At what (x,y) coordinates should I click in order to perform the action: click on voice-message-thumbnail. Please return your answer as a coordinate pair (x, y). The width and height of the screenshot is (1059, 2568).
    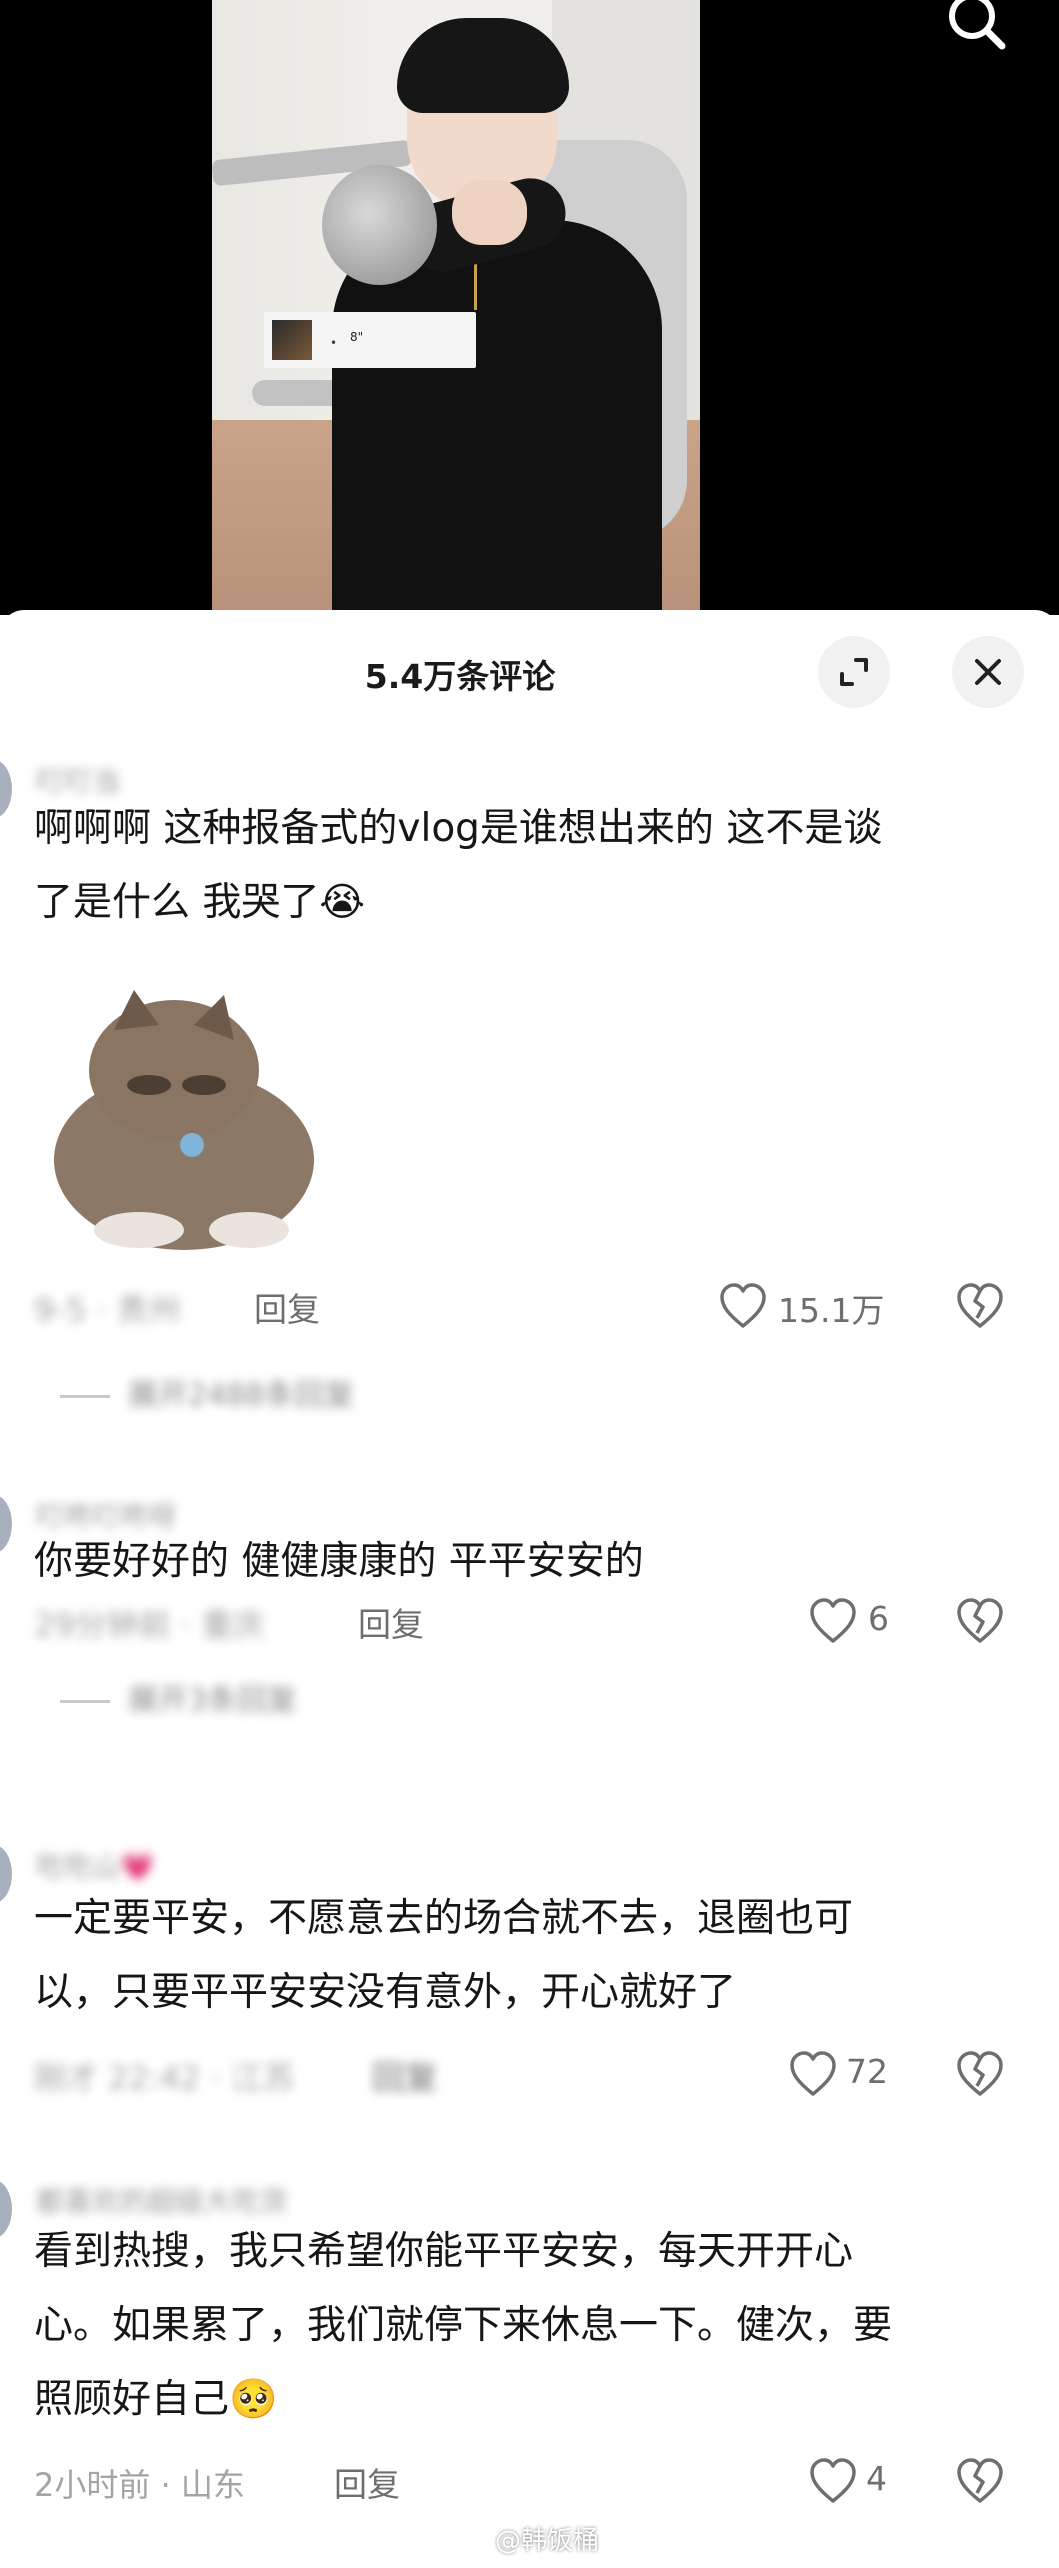
    Looking at the image, I should click on (292, 340).